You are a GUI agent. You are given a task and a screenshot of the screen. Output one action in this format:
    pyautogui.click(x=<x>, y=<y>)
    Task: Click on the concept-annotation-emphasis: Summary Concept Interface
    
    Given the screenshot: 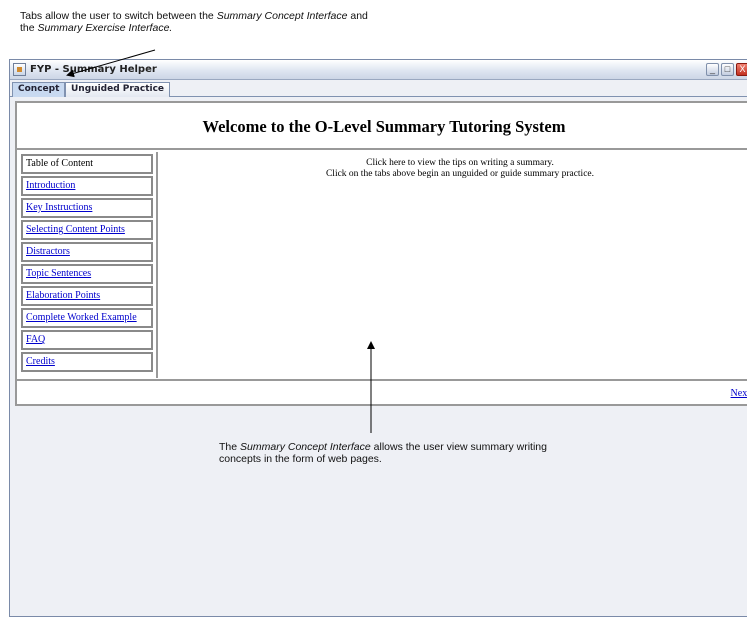 What is the action you would take?
    pyautogui.click(x=305, y=447)
    